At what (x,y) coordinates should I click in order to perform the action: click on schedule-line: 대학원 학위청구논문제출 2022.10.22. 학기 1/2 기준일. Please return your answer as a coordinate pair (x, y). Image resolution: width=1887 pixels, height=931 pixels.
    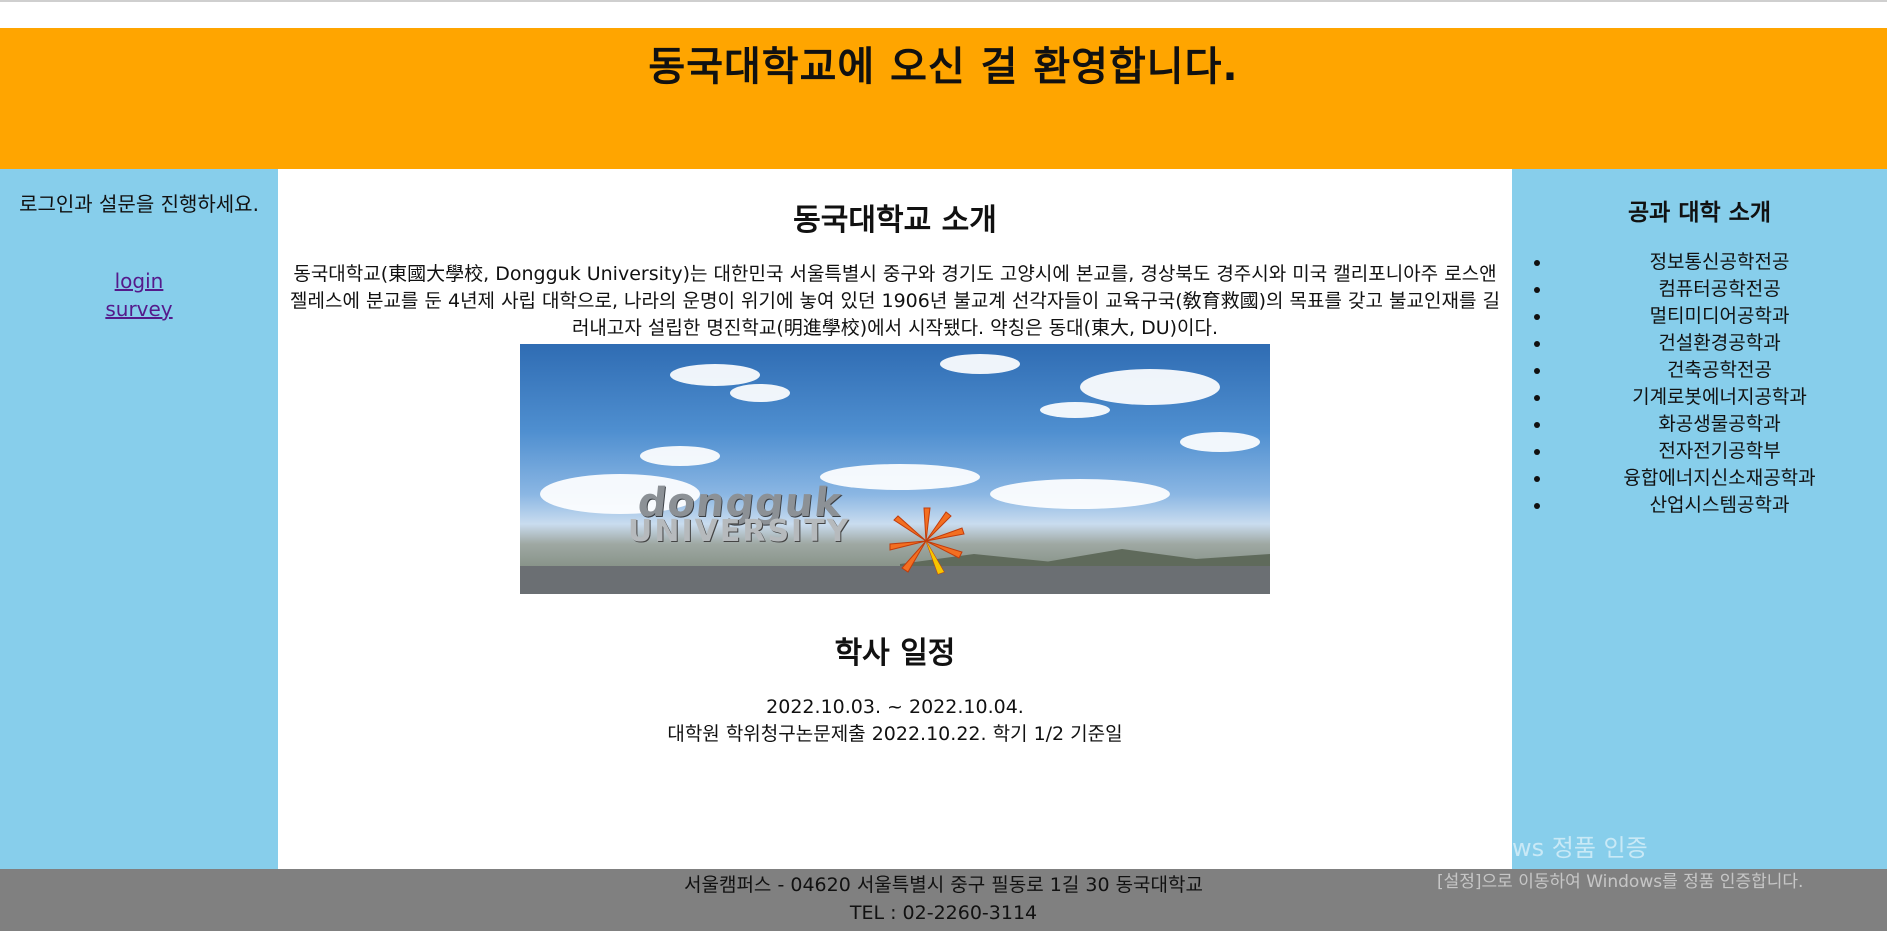
    Looking at the image, I should click on (895, 734).